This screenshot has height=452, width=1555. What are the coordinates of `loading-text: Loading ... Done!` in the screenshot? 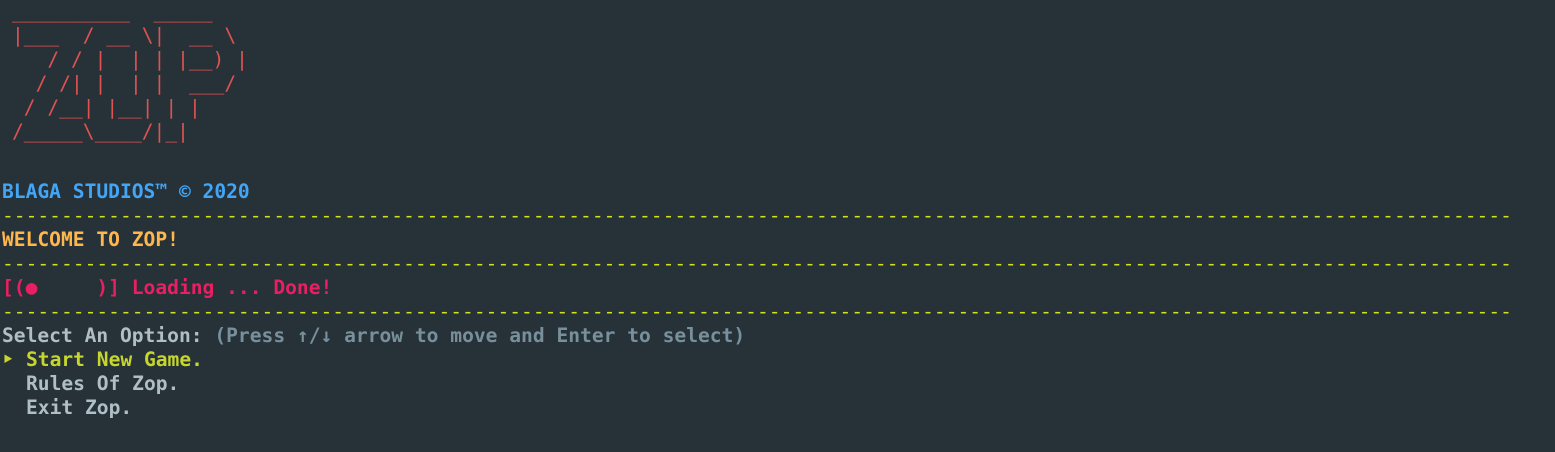 It's located at (232, 287).